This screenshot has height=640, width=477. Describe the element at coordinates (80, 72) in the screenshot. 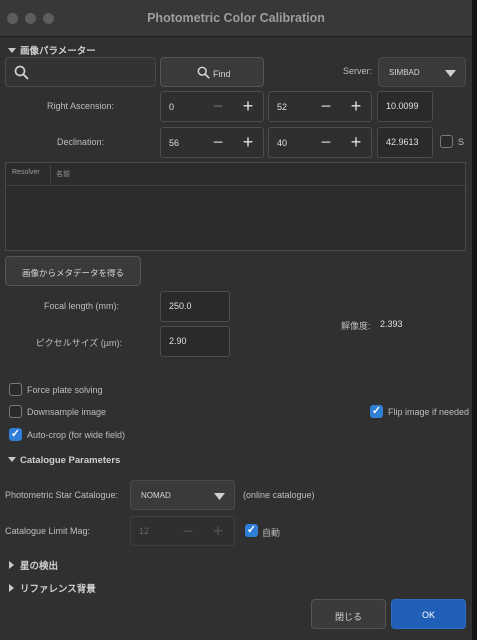

I see `search-input` at that location.